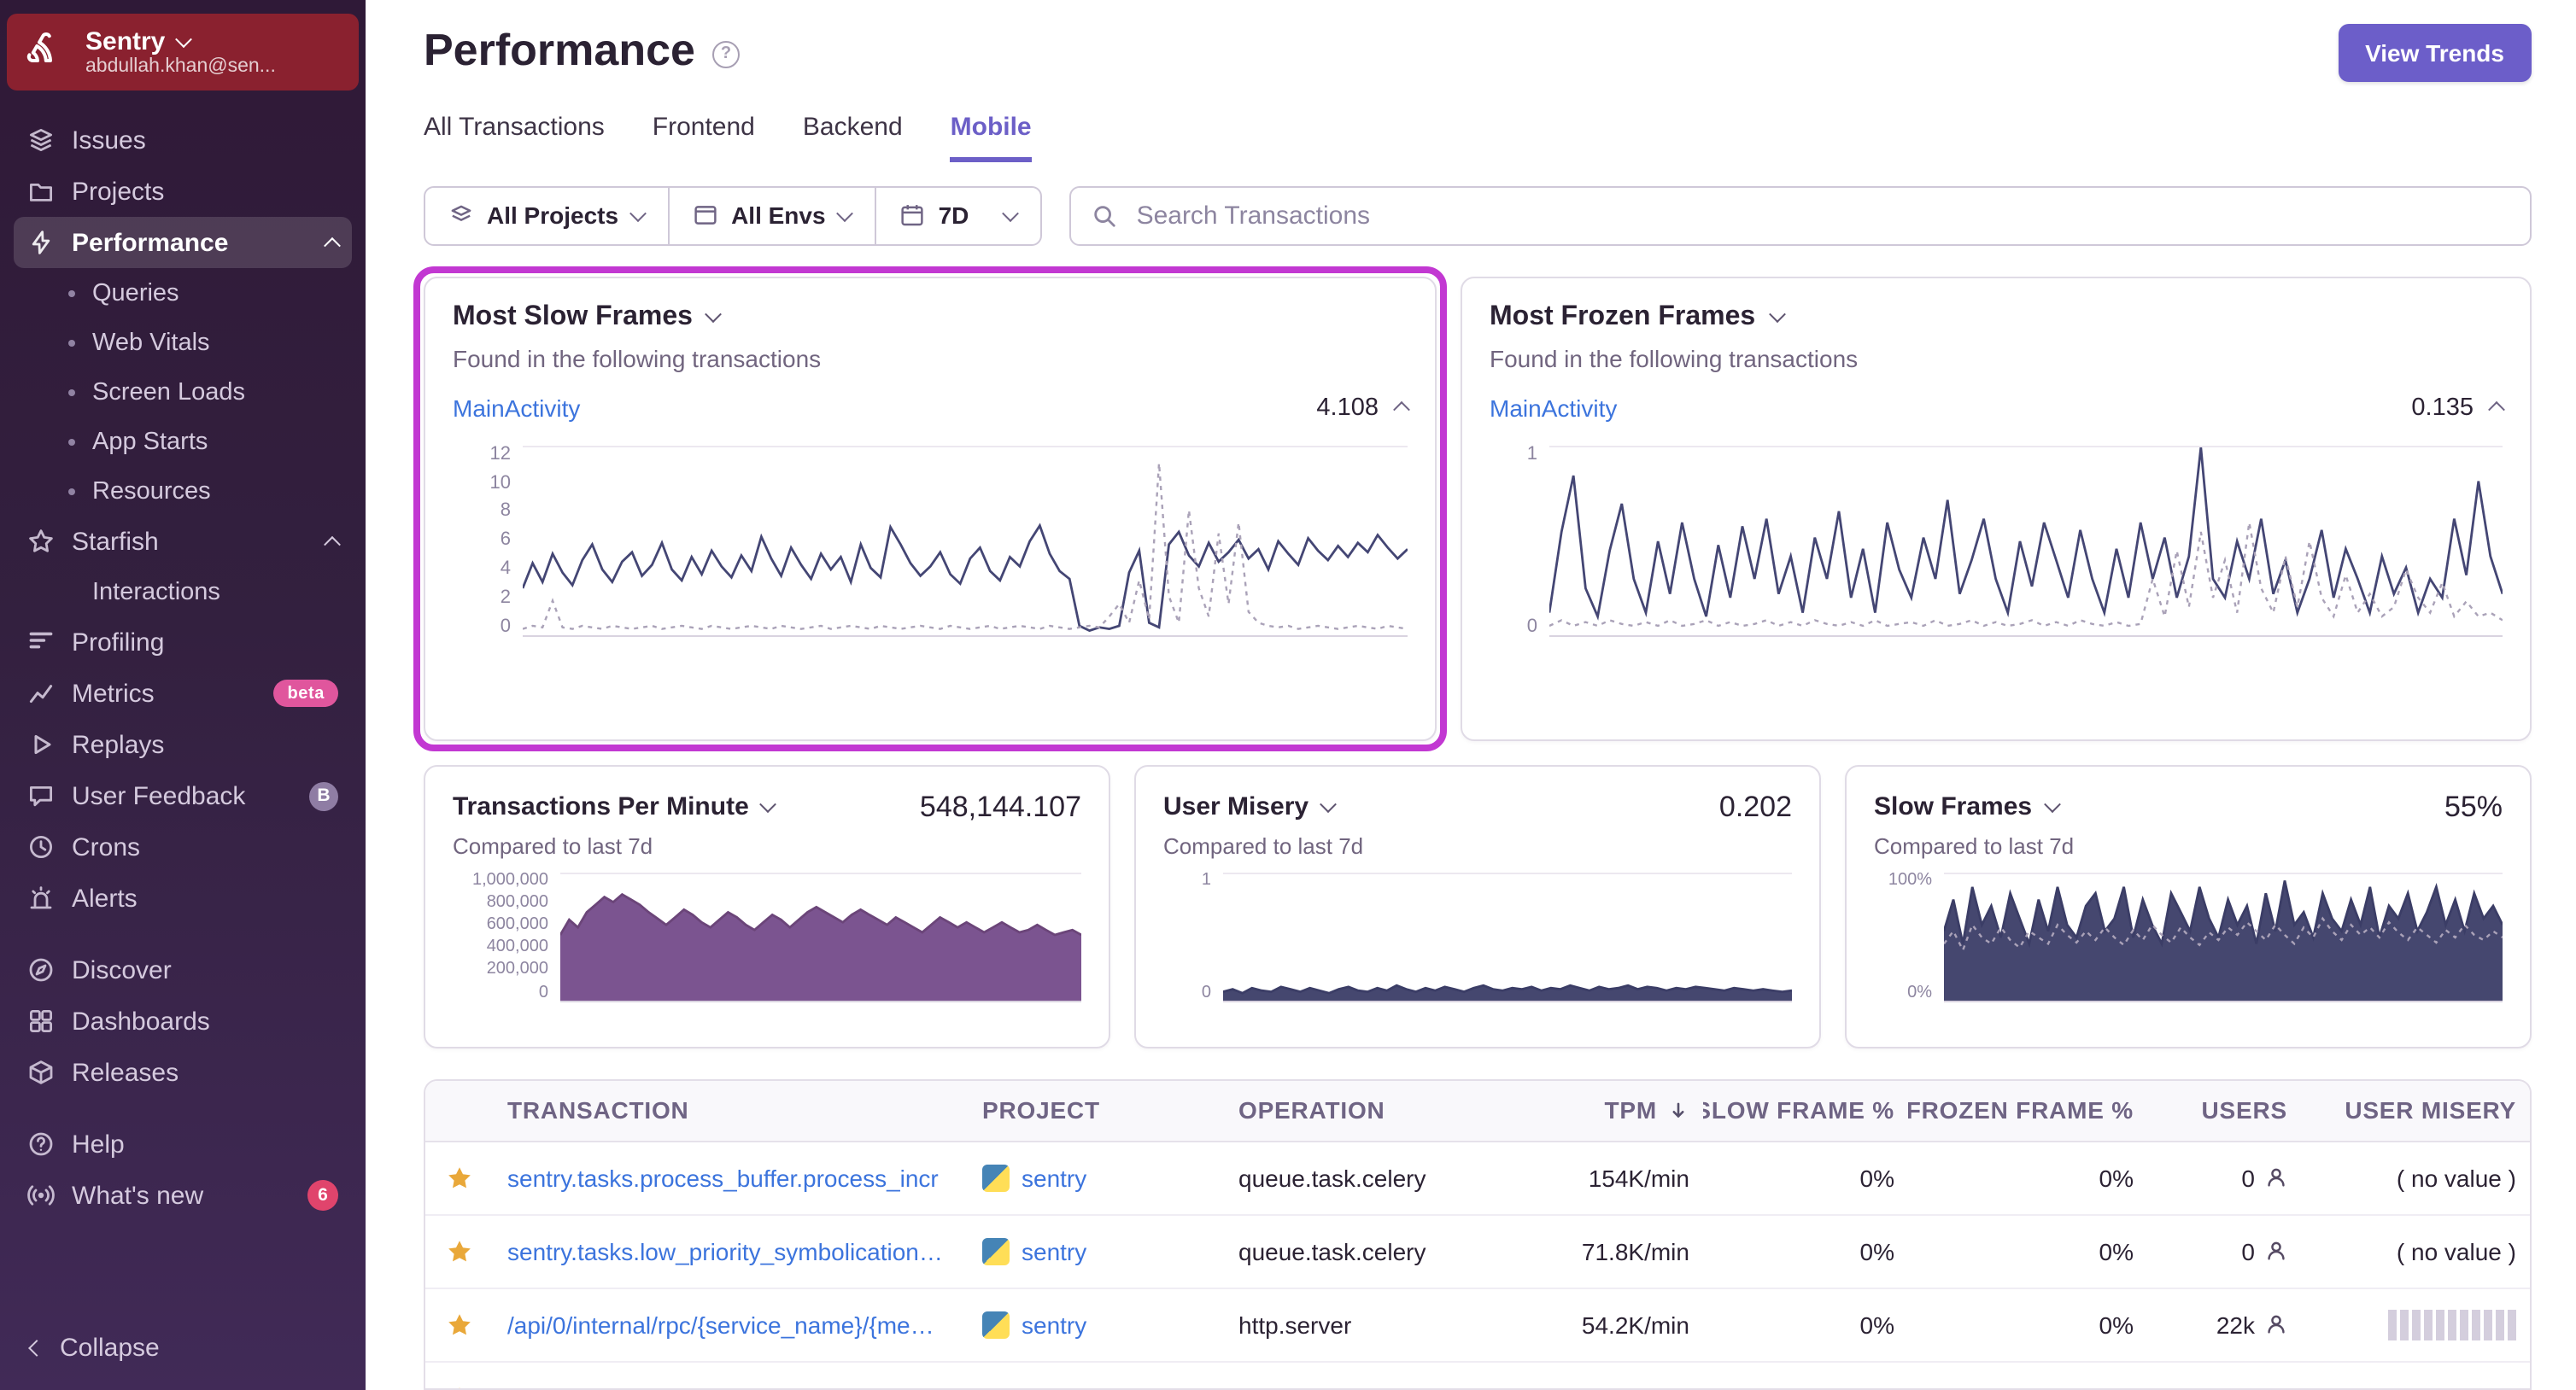  What do you see at coordinates (122, 969) in the screenshot?
I see `sidebar-item-label: Discover` at bounding box center [122, 969].